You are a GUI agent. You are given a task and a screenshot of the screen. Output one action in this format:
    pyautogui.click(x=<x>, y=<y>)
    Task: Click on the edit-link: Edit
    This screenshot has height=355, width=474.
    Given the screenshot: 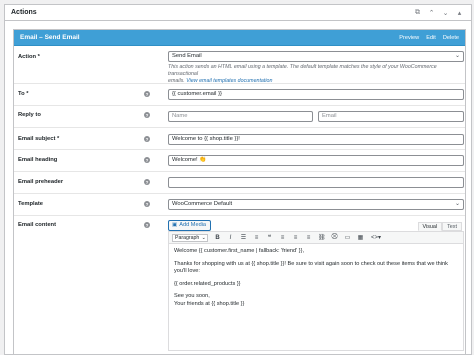 What is the action you would take?
    pyautogui.click(x=431, y=38)
    